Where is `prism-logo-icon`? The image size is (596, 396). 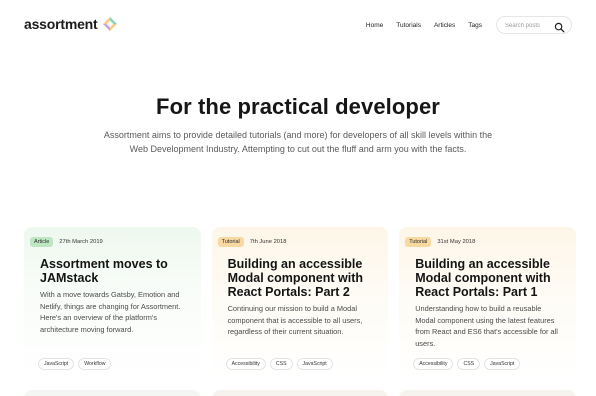
prism-logo-icon is located at coordinates (110, 24).